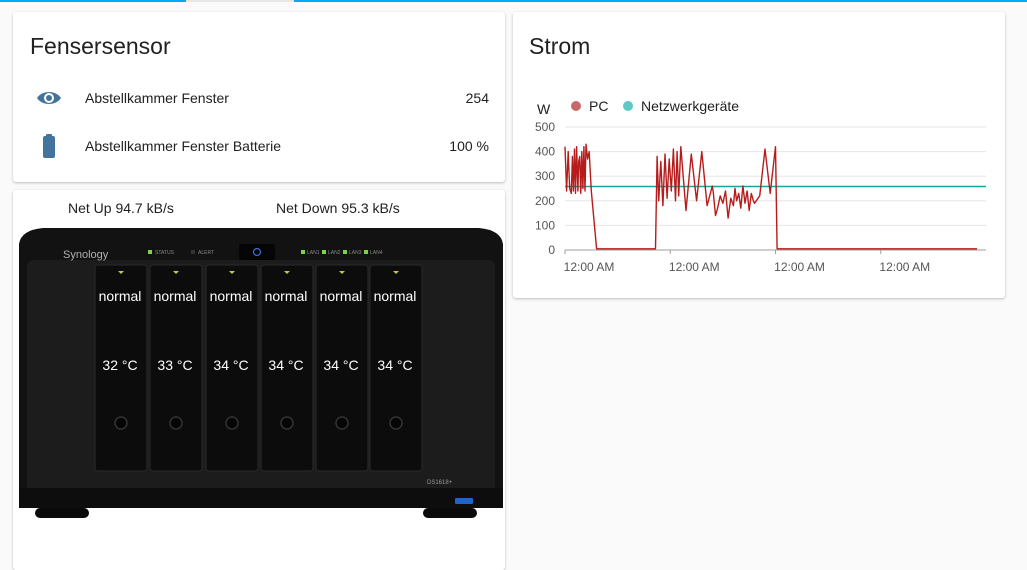 Image resolution: width=1027 pixels, height=570 pixels. Describe the element at coordinates (690, 106) in the screenshot. I see `legend-label: Netzwerkgeräte` at that location.